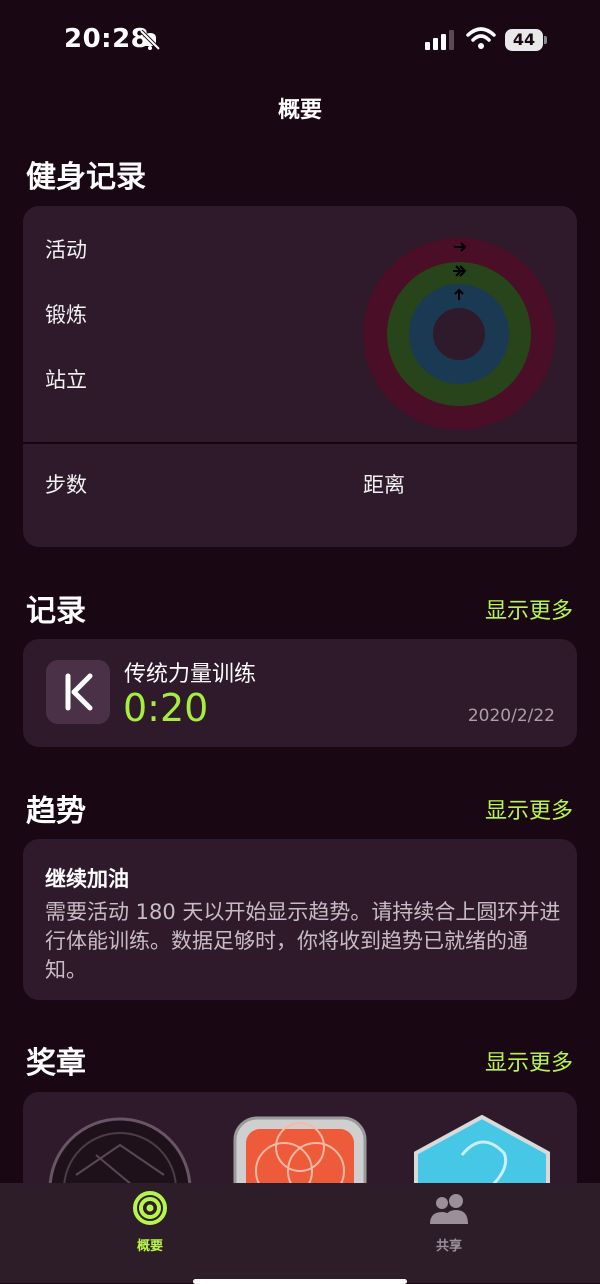 The width and height of the screenshot is (600, 1284). Describe the element at coordinates (545, 40) in the screenshot. I see `battery-tip` at that location.